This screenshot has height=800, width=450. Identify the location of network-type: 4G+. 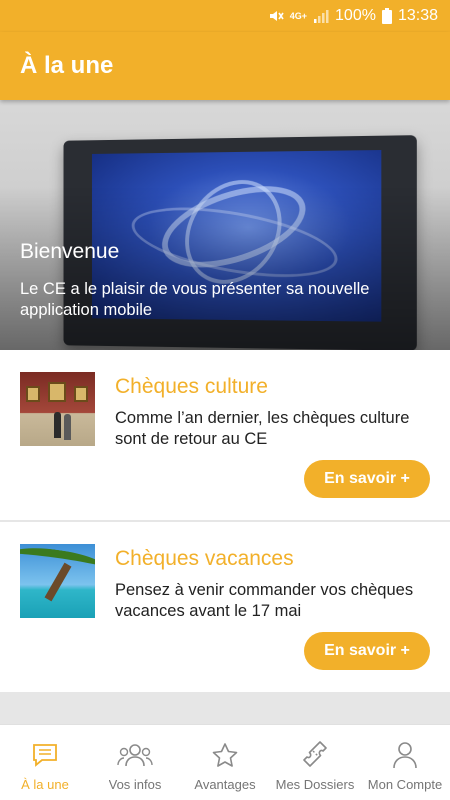
(298, 16).